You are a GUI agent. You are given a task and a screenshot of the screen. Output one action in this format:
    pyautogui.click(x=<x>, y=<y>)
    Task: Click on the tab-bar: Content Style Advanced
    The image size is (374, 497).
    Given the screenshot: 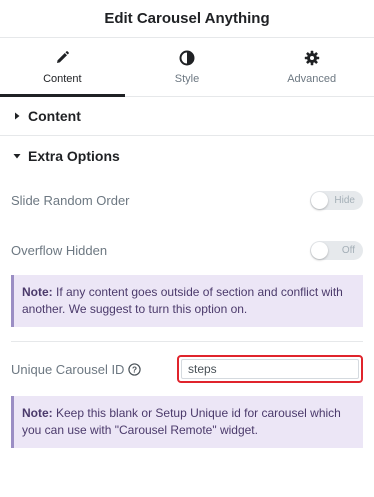 What is the action you would take?
    pyautogui.click(x=187, y=67)
    